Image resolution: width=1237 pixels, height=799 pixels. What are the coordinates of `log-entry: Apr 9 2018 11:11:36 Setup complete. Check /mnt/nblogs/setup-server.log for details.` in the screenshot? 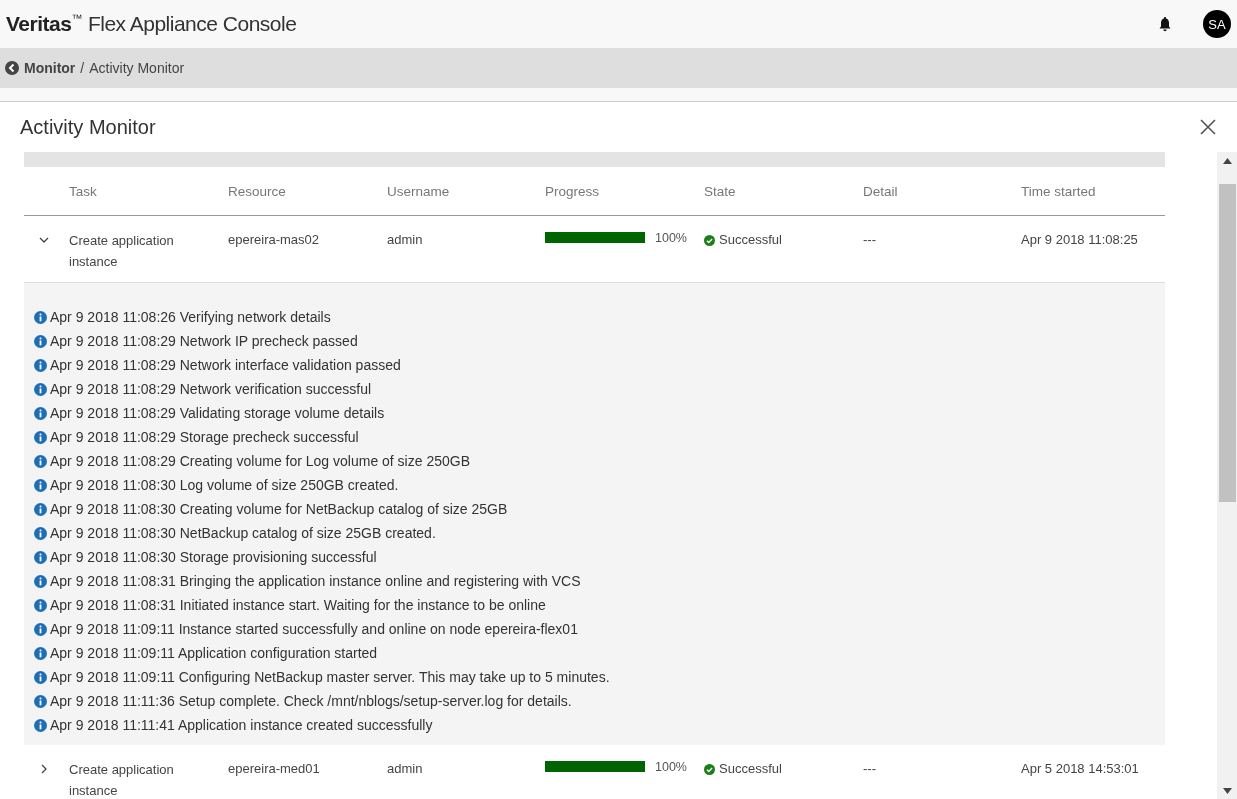 It's located at (311, 701).